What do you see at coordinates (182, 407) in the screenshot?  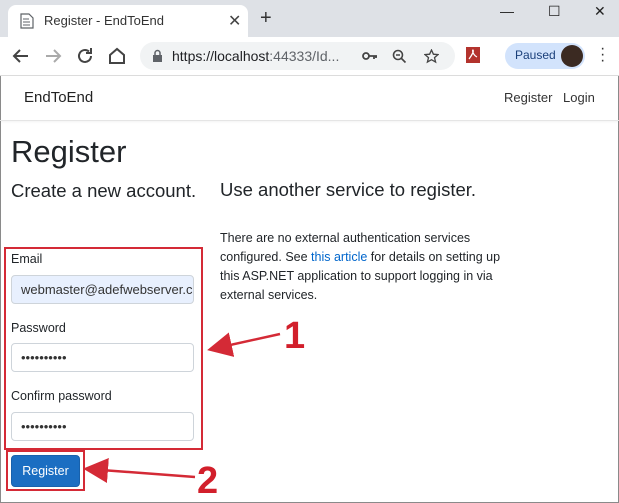 I see `annotation-arrows` at bounding box center [182, 407].